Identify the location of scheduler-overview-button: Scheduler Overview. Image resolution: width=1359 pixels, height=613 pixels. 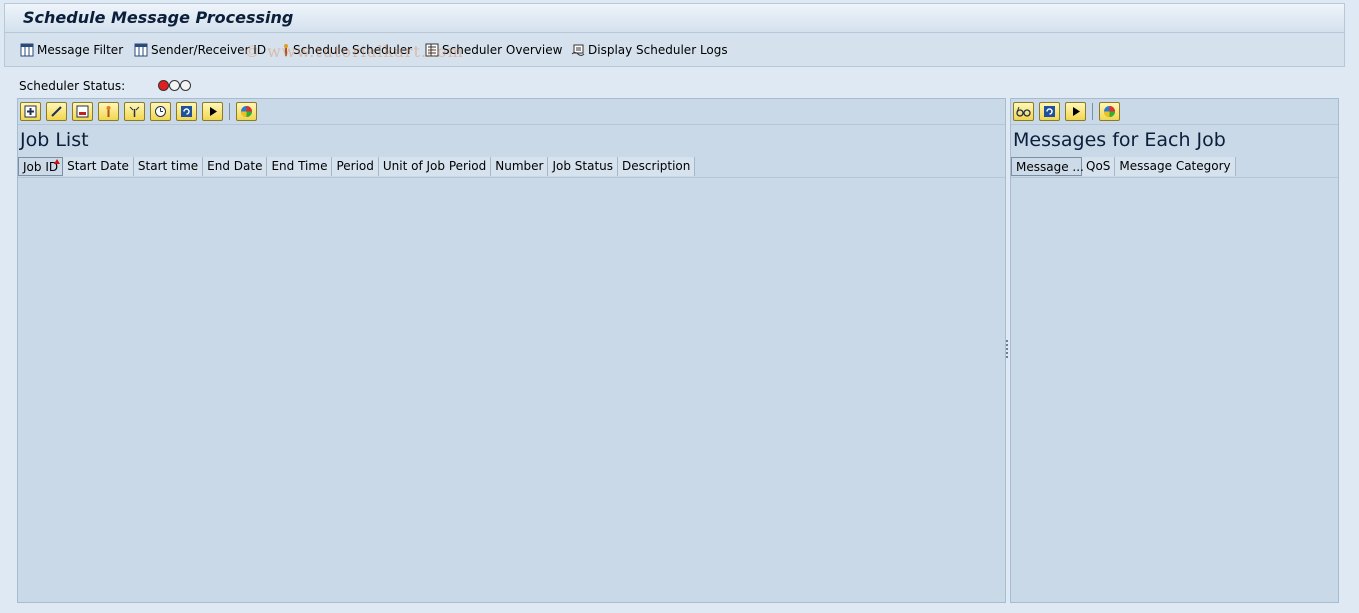
(493, 50).